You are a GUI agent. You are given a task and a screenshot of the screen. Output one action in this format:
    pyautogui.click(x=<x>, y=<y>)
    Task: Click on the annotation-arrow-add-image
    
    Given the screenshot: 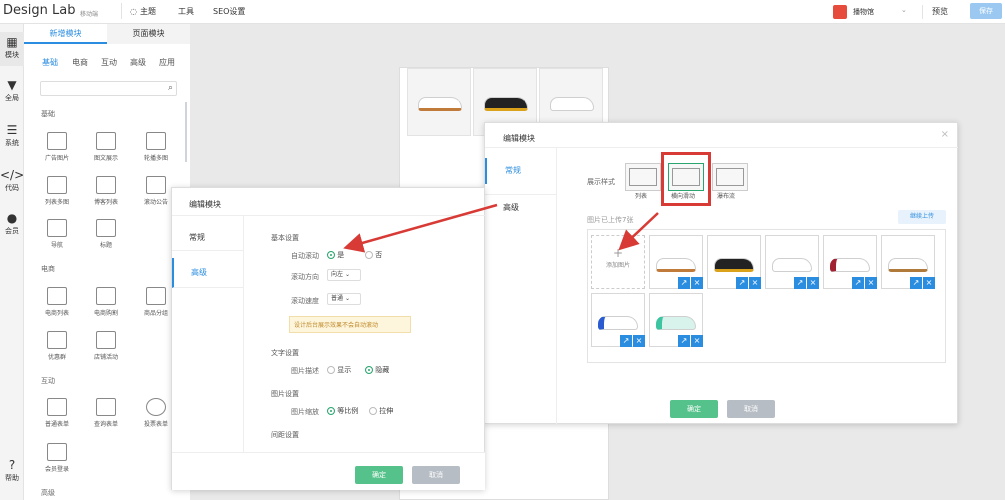 What is the action you would take?
    pyautogui.click(x=638, y=231)
    